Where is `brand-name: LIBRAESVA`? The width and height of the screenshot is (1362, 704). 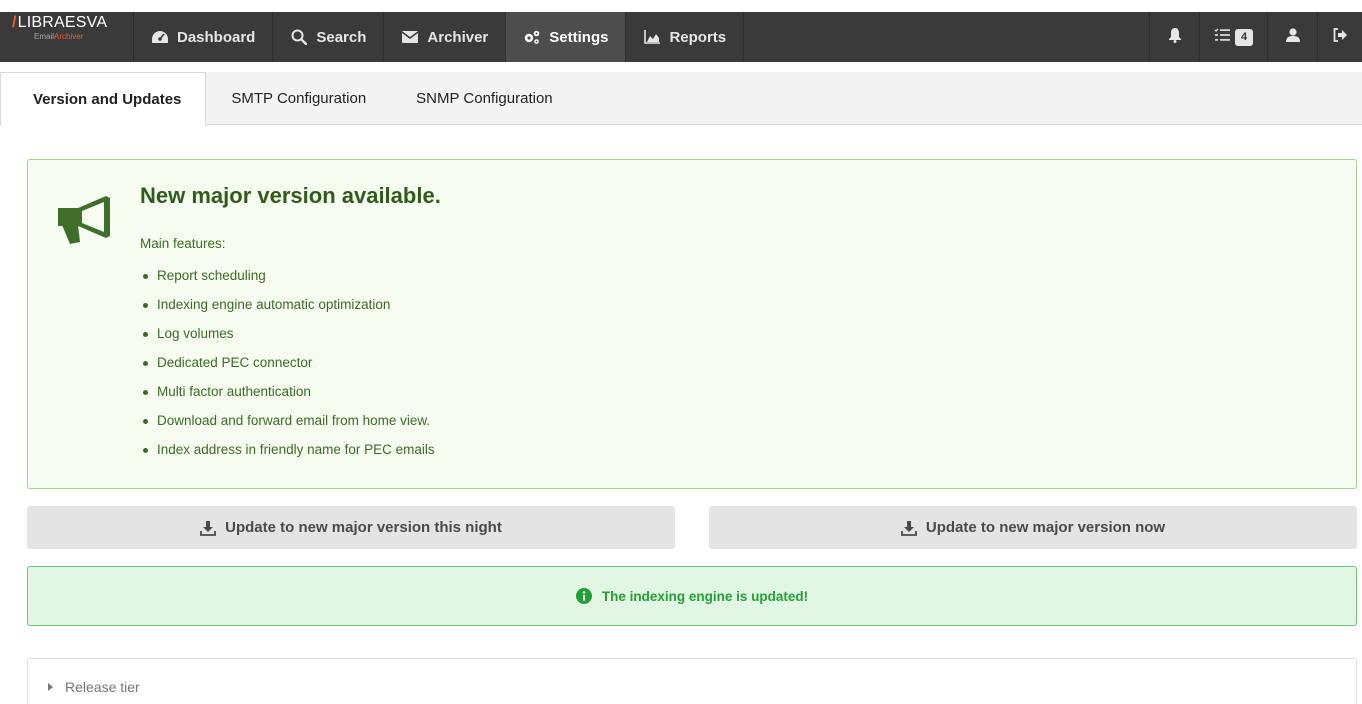 brand-name: LIBRAESVA is located at coordinates (62, 22).